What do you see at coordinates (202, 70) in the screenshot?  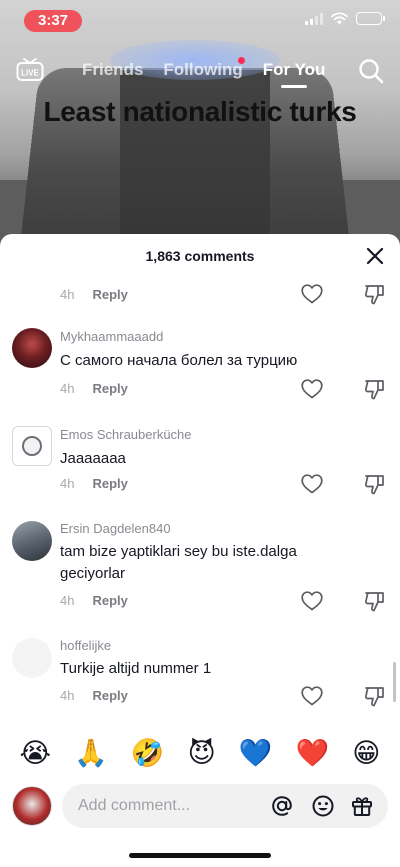 I see `tab-following: Following` at bounding box center [202, 70].